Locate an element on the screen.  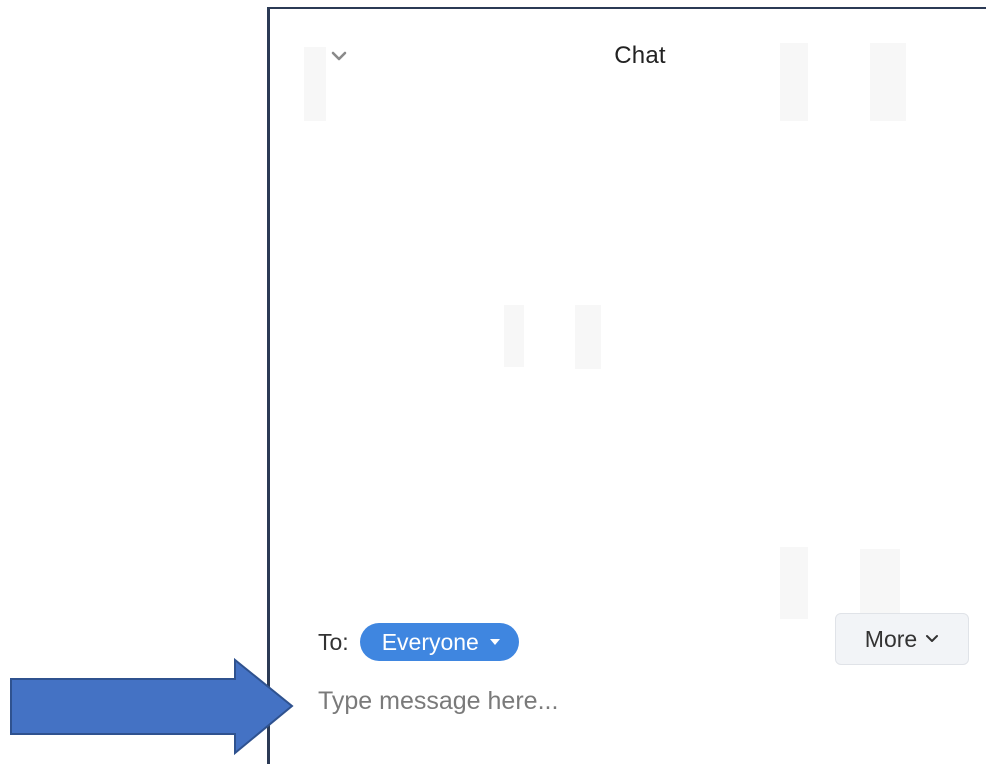
caret-down-icon is located at coordinates (495, 642).